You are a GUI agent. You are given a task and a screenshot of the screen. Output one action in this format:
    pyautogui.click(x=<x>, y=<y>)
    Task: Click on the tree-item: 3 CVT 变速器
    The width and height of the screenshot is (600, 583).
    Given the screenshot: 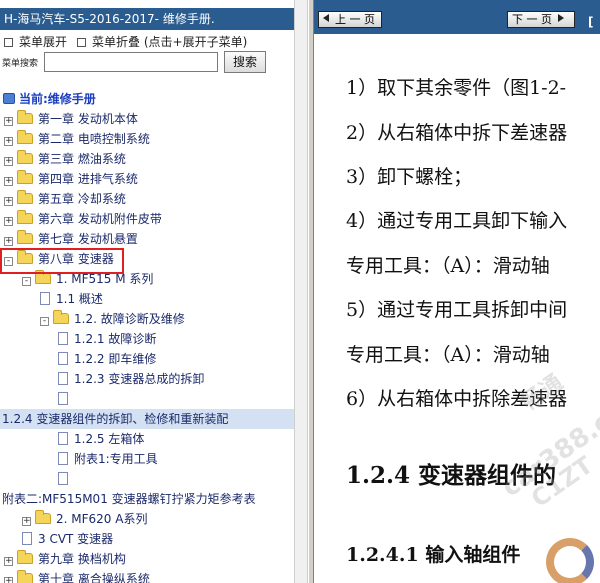 What is the action you would take?
    pyautogui.click(x=67, y=539)
    